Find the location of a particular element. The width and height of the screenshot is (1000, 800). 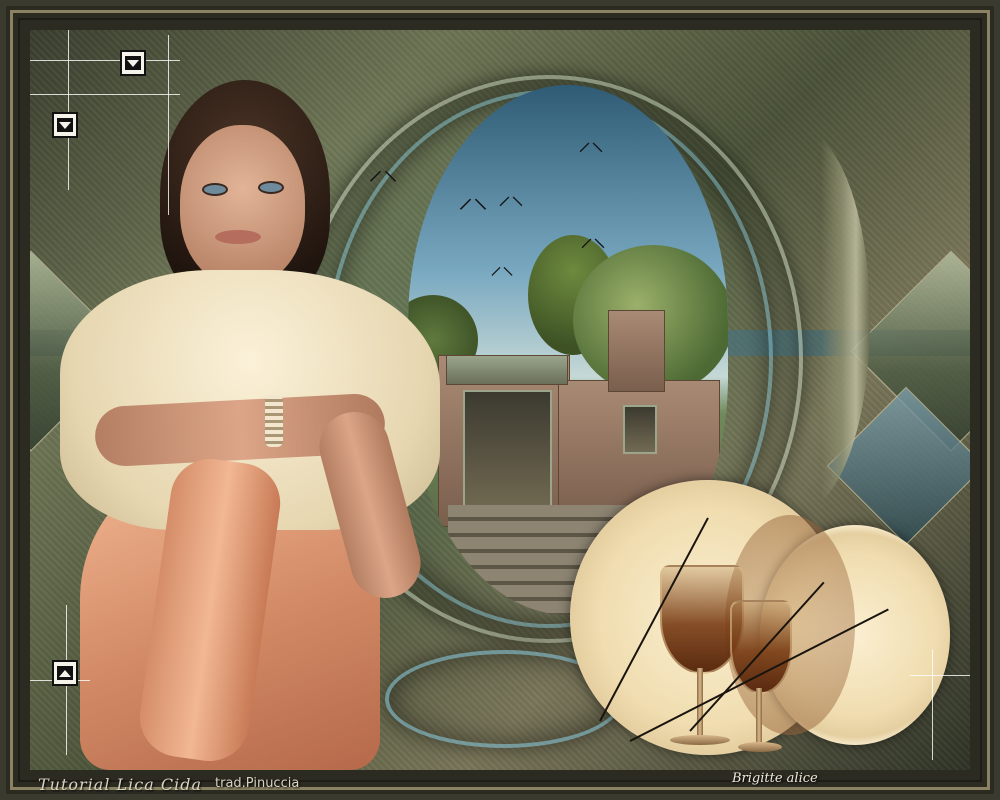

artist-signature: Brigitte alice is located at coordinates (775, 778).